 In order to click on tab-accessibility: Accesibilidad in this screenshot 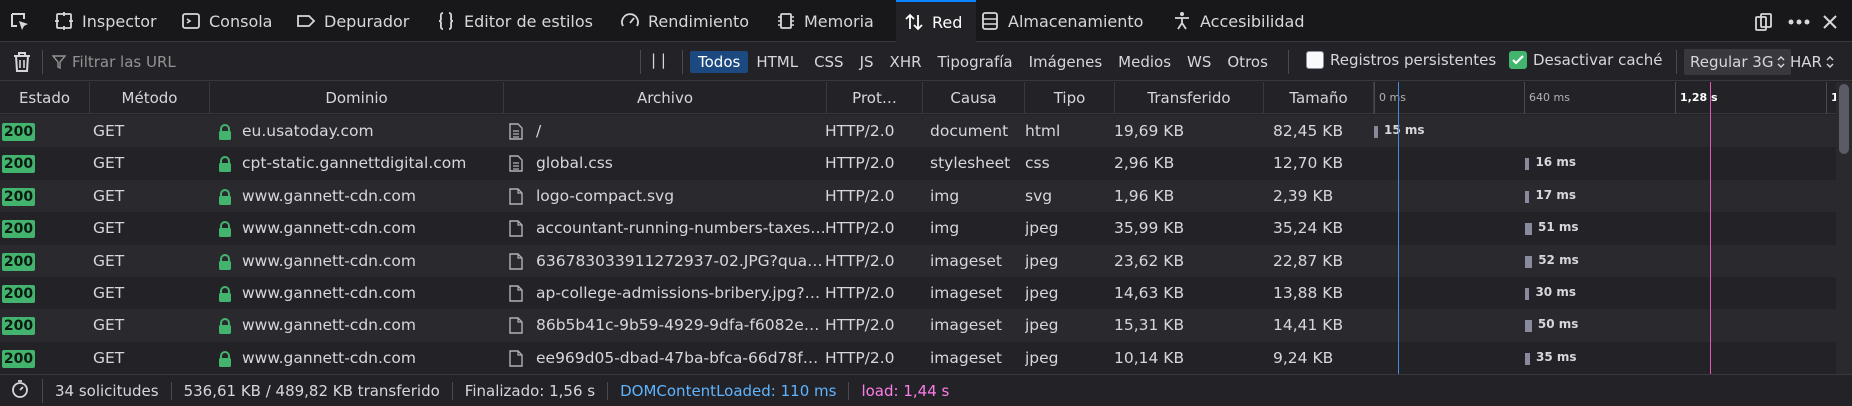, I will do `click(1238, 21)`.